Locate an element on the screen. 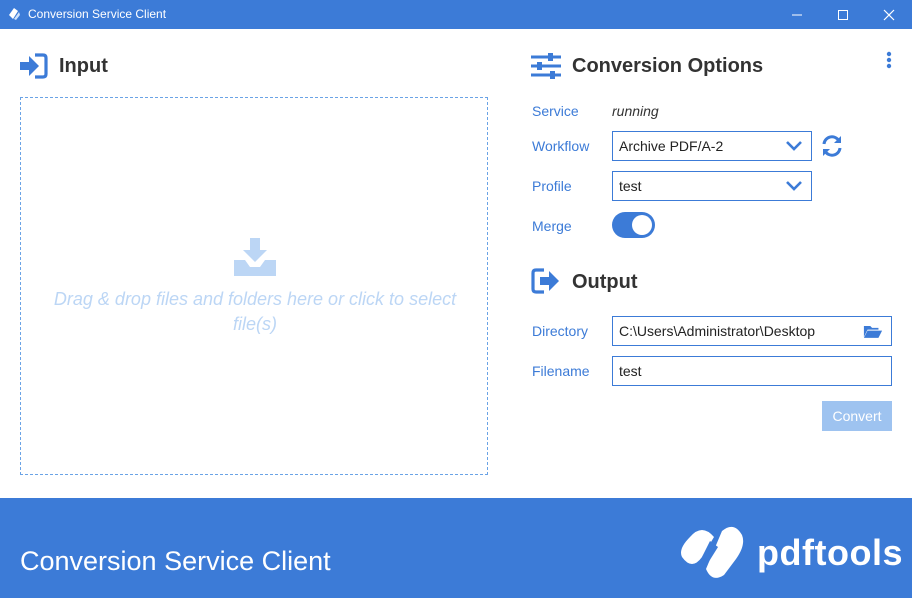 This screenshot has width=912, height=598. workflow-select: Archive PDF/A-2 is located at coordinates (712, 146).